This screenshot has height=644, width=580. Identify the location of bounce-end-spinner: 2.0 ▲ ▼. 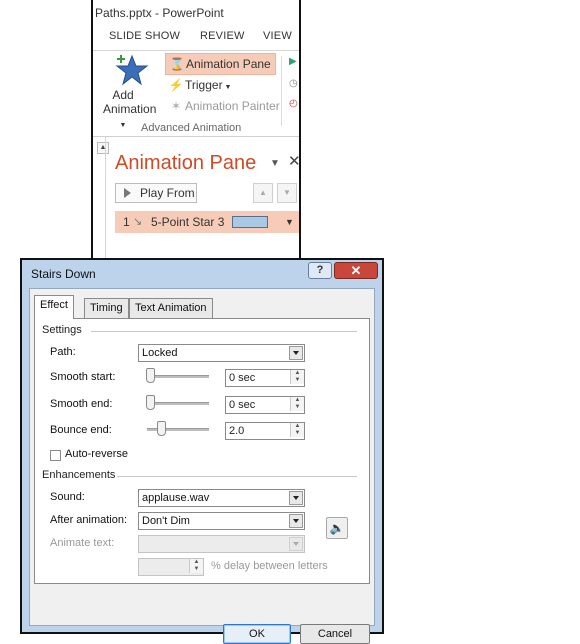
(265, 431).